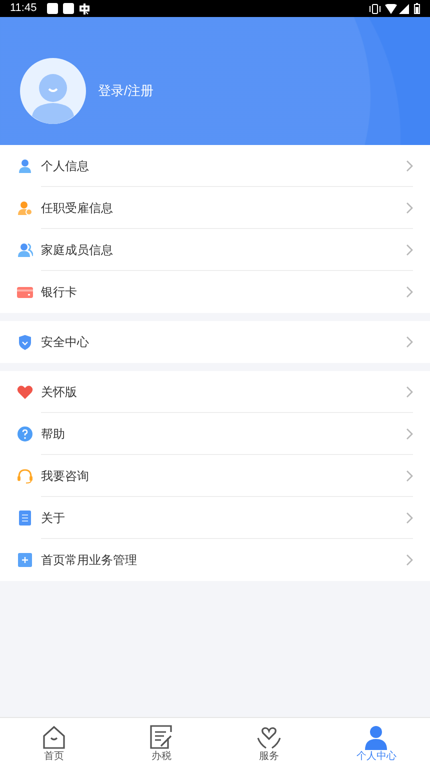 This screenshot has height=766, width=430. I want to click on menu-item: 关于, so click(215, 518).